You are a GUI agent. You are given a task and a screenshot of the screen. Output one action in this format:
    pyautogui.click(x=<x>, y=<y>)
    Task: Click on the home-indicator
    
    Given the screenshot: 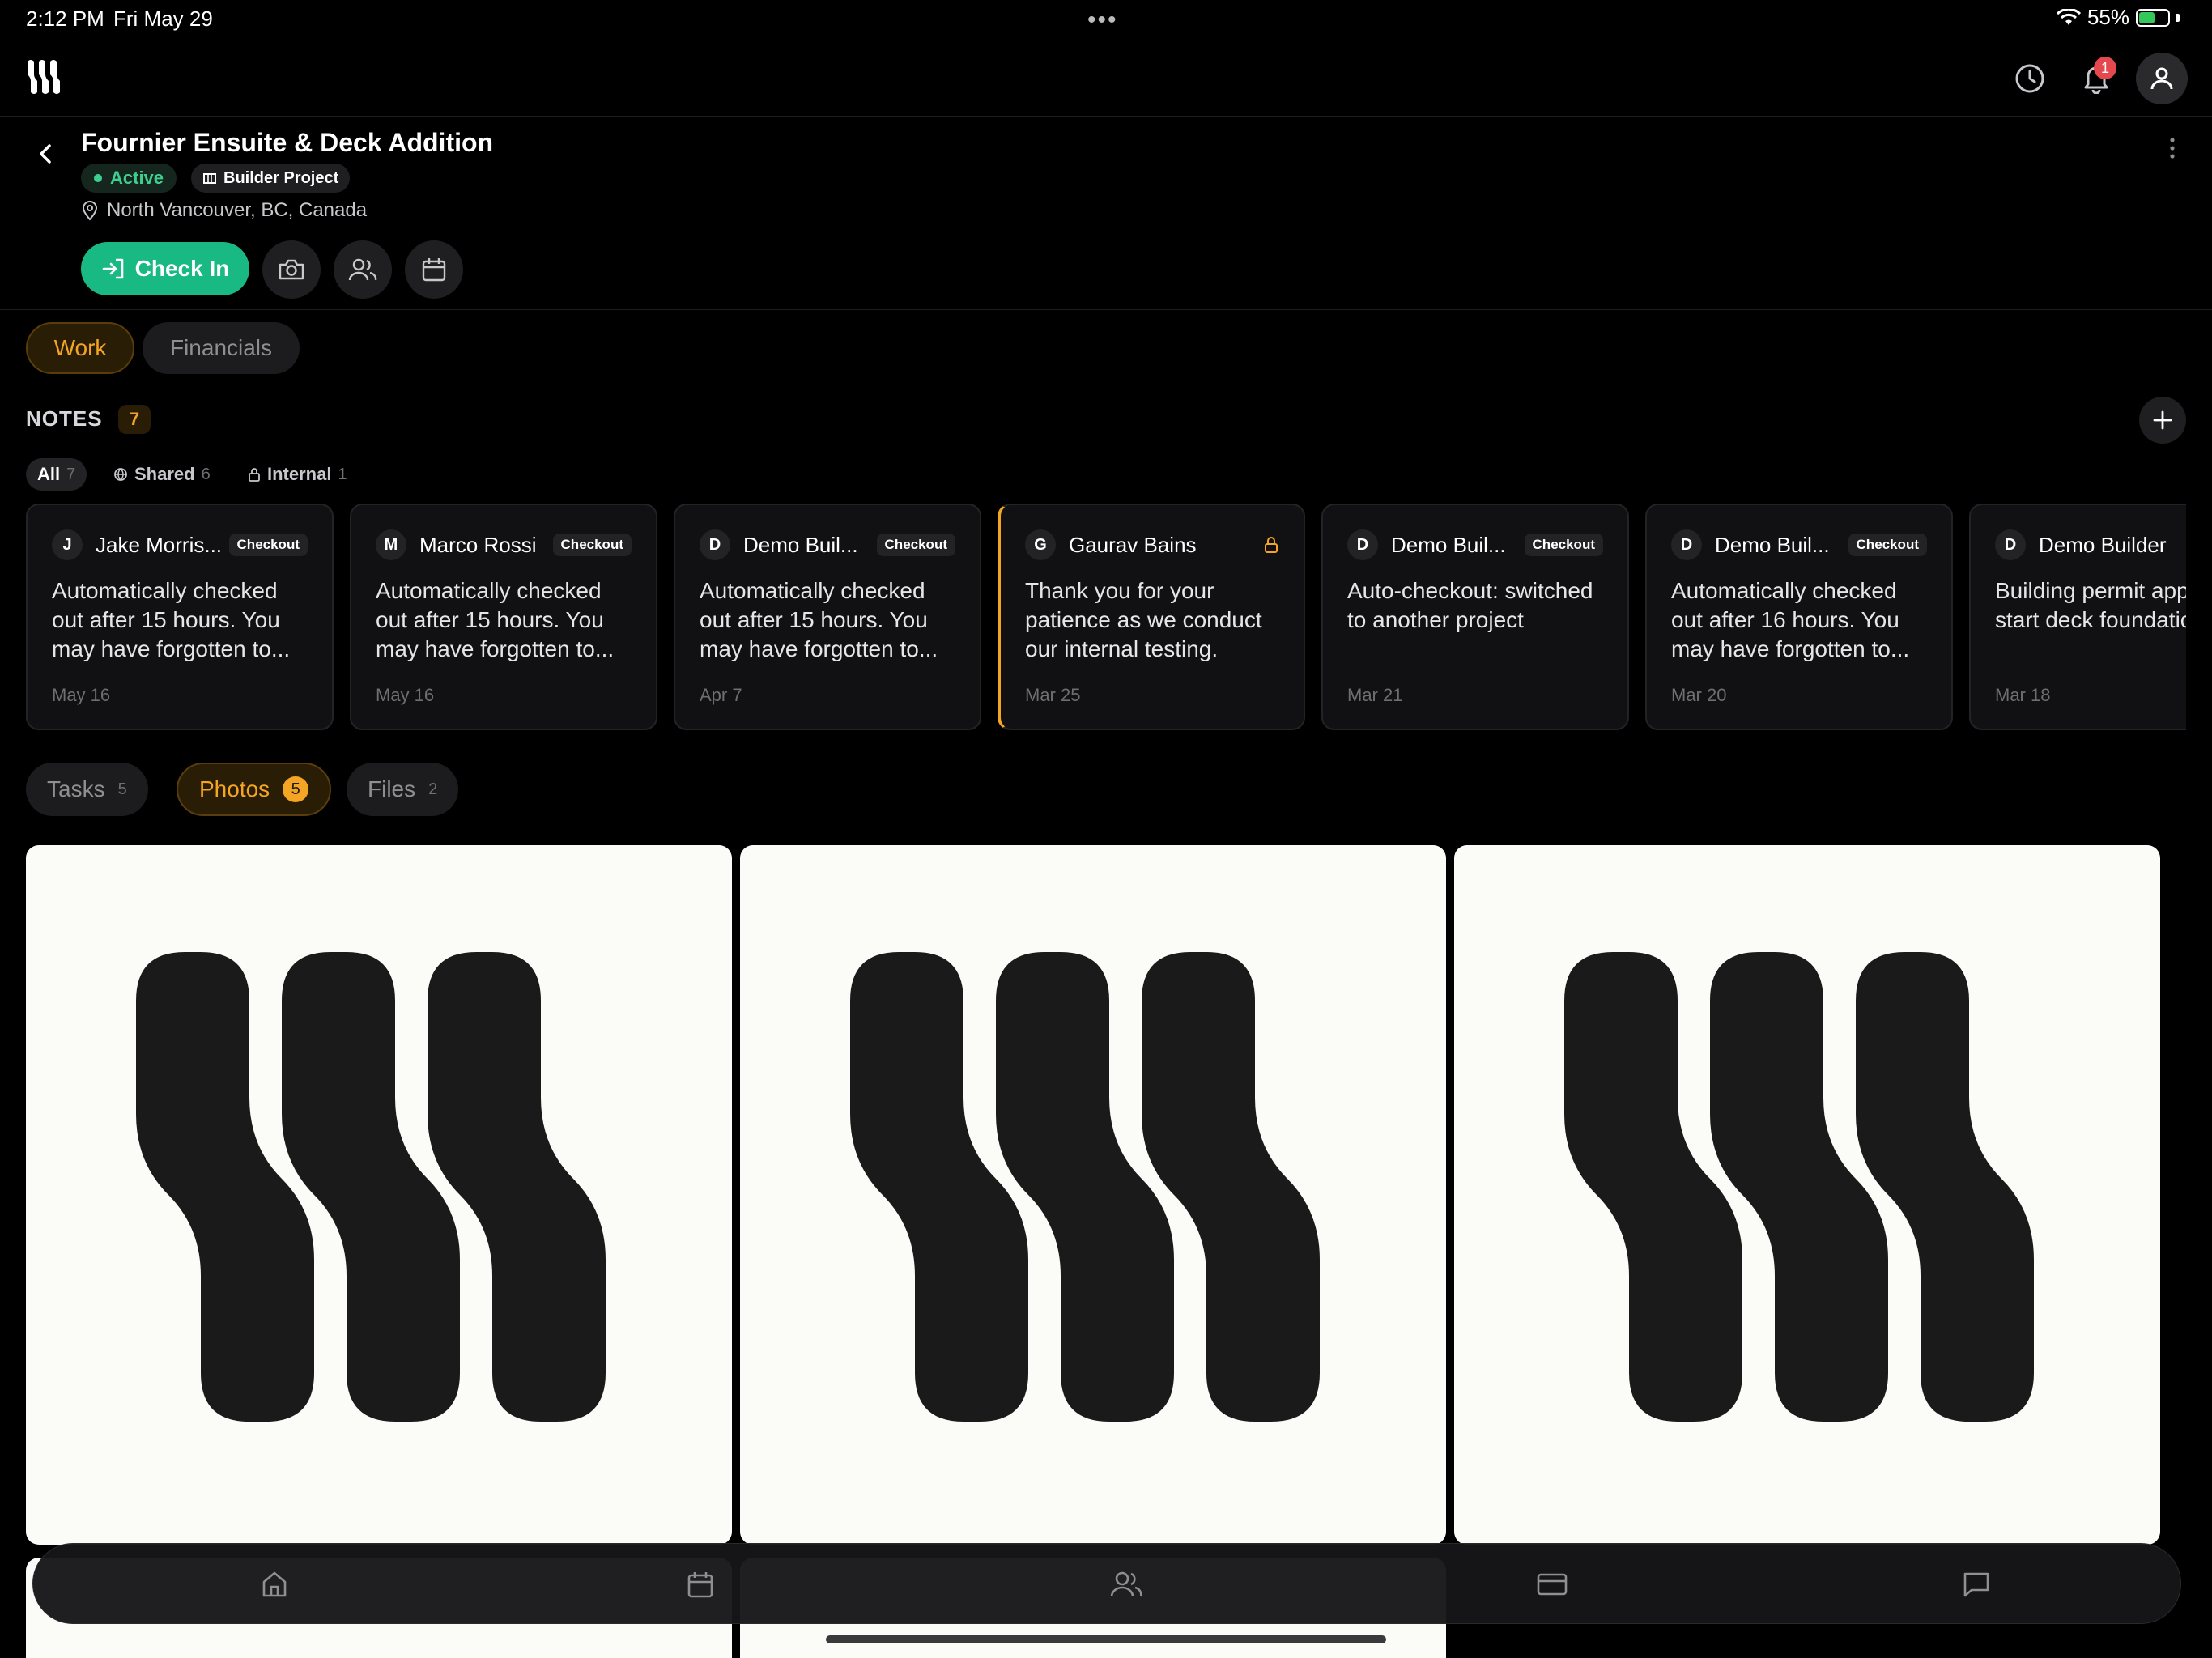 What is the action you would take?
    pyautogui.click(x=1106, y=1639)
    